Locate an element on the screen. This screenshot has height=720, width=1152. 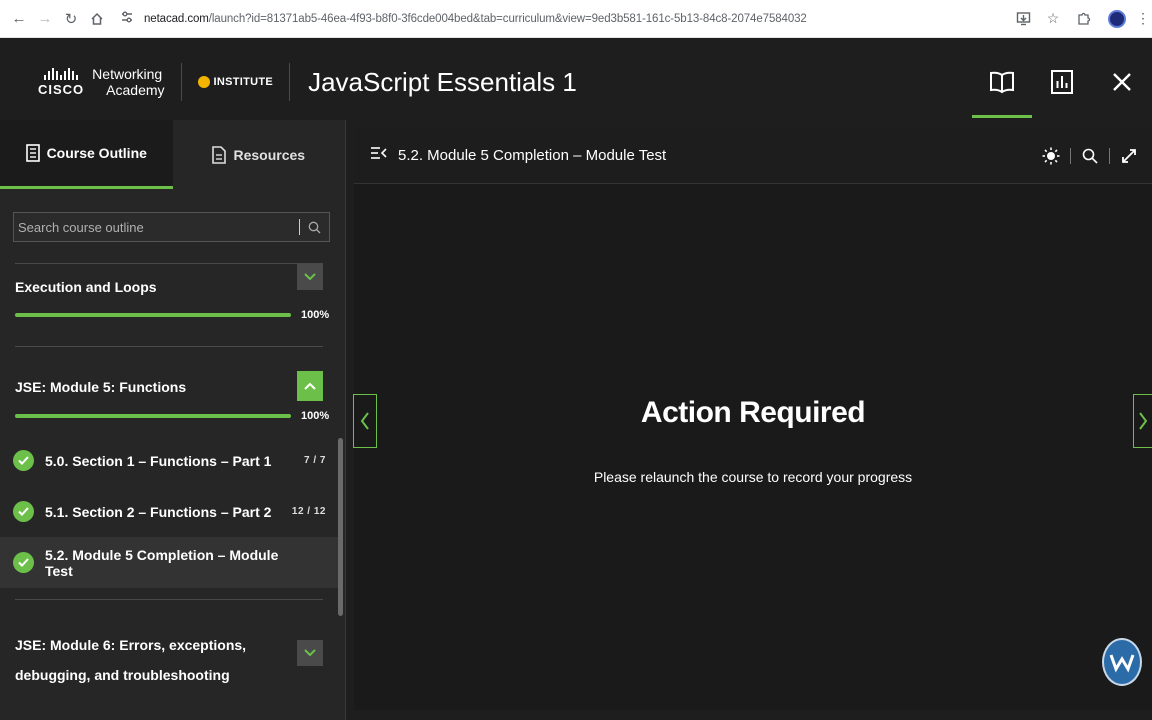
search-content-icon is located at coordinates (1090, 156).